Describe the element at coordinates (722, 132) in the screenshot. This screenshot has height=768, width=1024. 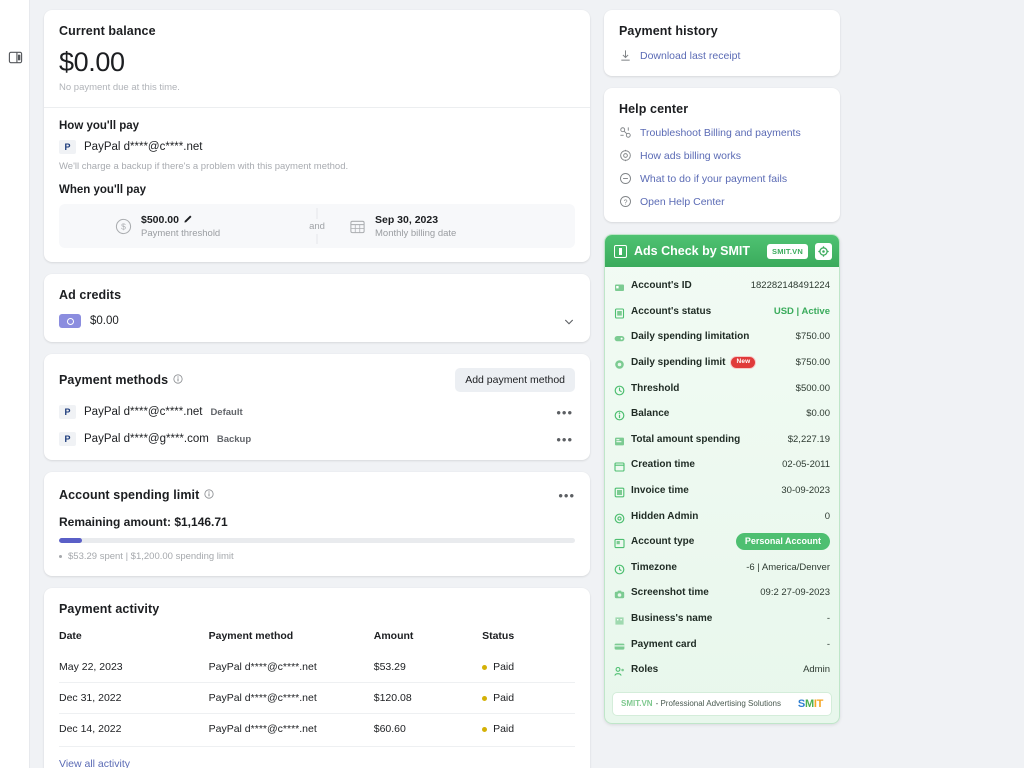
I see `help-link-troubleshoot: Troubleshoot Billing and payments` at that location.